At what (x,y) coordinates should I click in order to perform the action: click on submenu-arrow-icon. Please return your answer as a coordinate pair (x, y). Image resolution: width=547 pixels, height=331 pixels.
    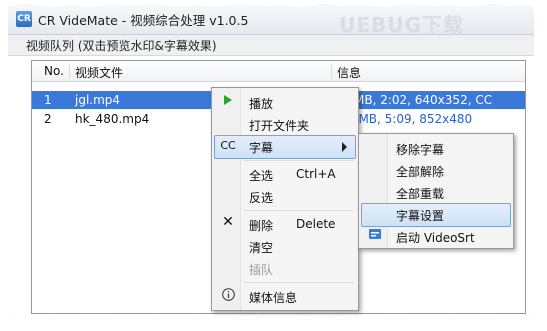
    Looking at the image, I should click on (344, 147).